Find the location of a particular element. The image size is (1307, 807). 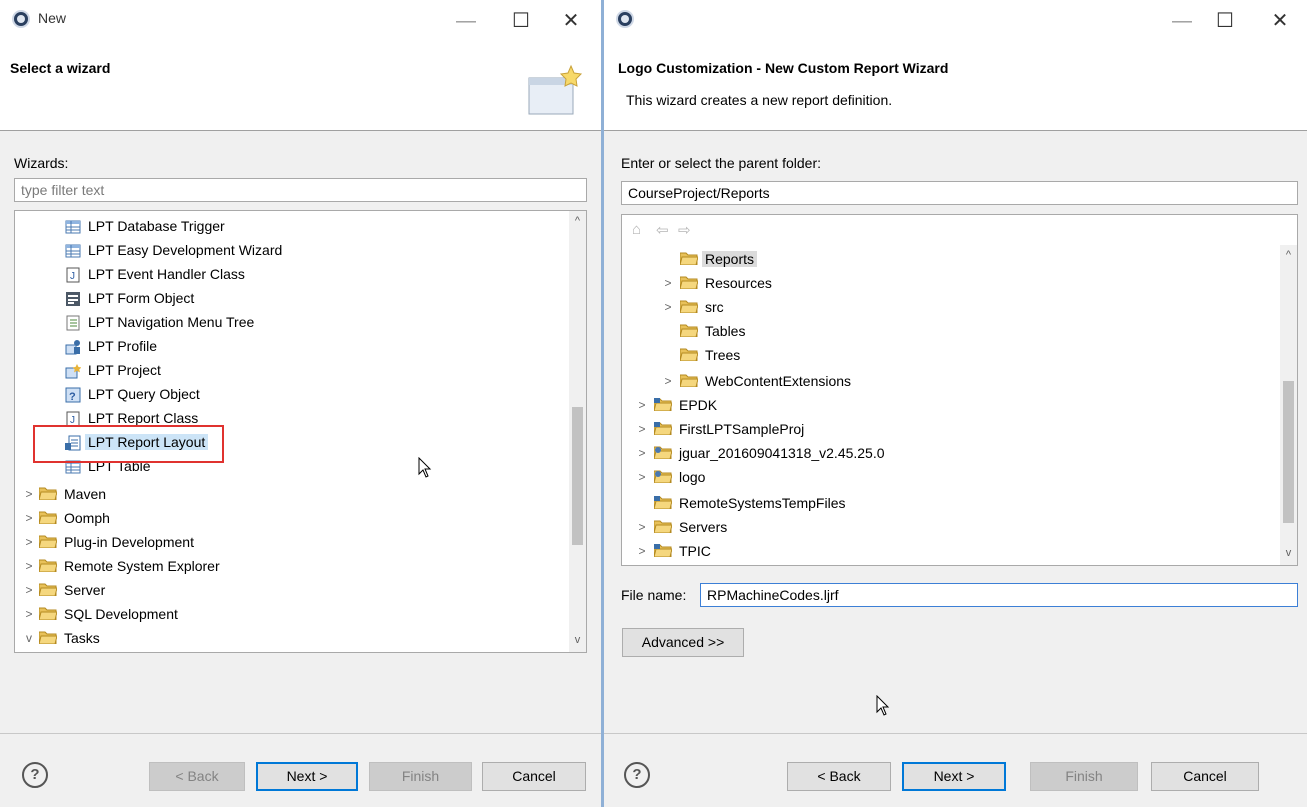

tree-item: > Remote System Explorer is located at coordinates (123, 566).